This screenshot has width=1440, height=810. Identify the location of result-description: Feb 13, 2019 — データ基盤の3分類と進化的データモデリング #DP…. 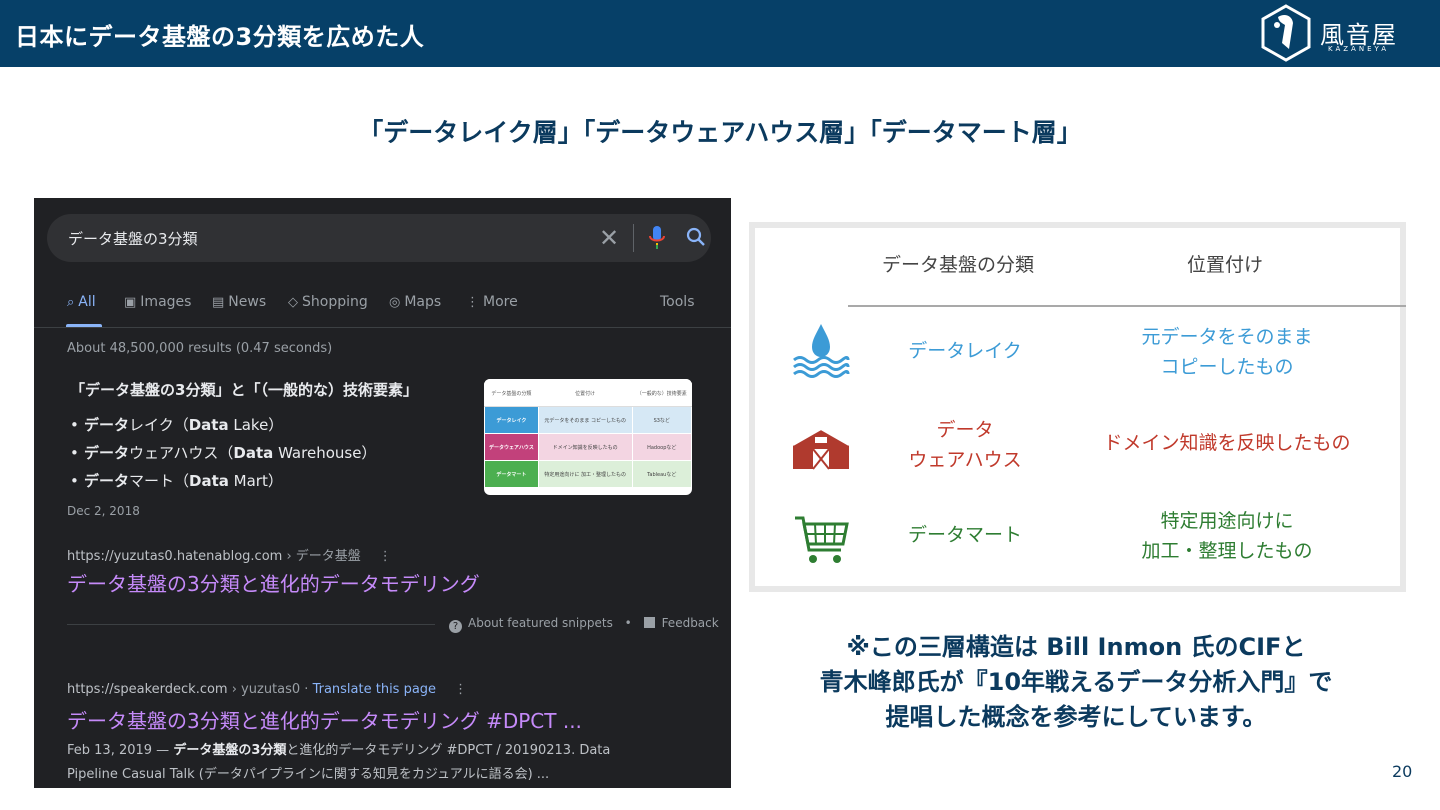
(387, 763).